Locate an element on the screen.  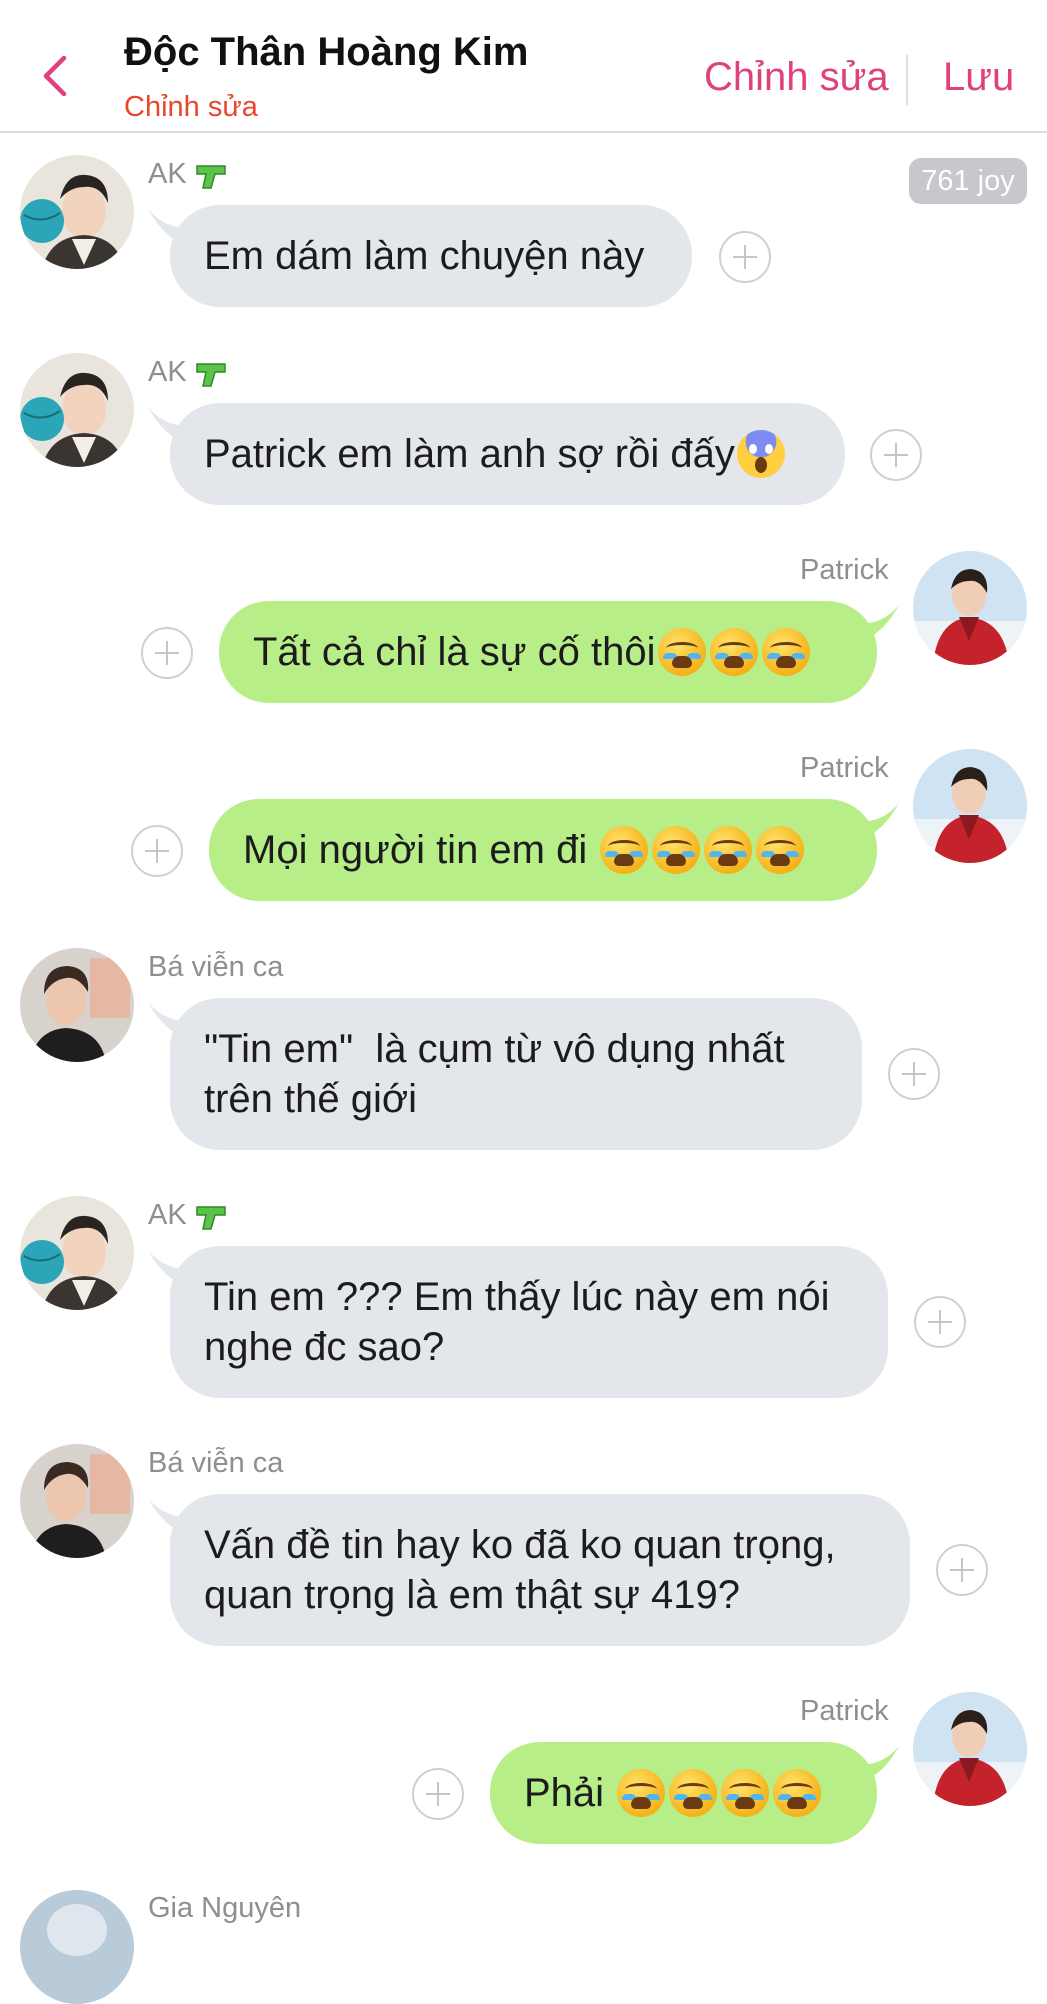
message-bubble: Phải is located at coordinates (683, 1793).